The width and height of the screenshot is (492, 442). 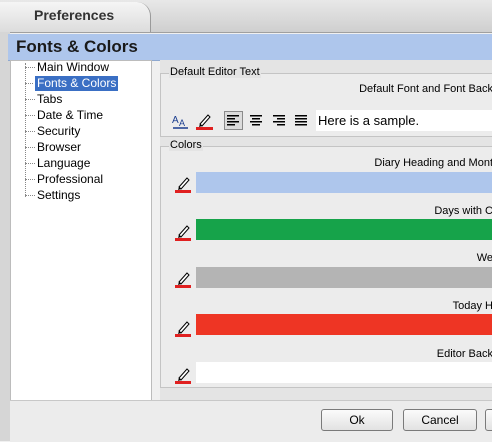 What do you see at coordinates (49, 99) in the screenshot?
I see `sidebar-item-tabs: Tabs` at bounding box center [49, 99].